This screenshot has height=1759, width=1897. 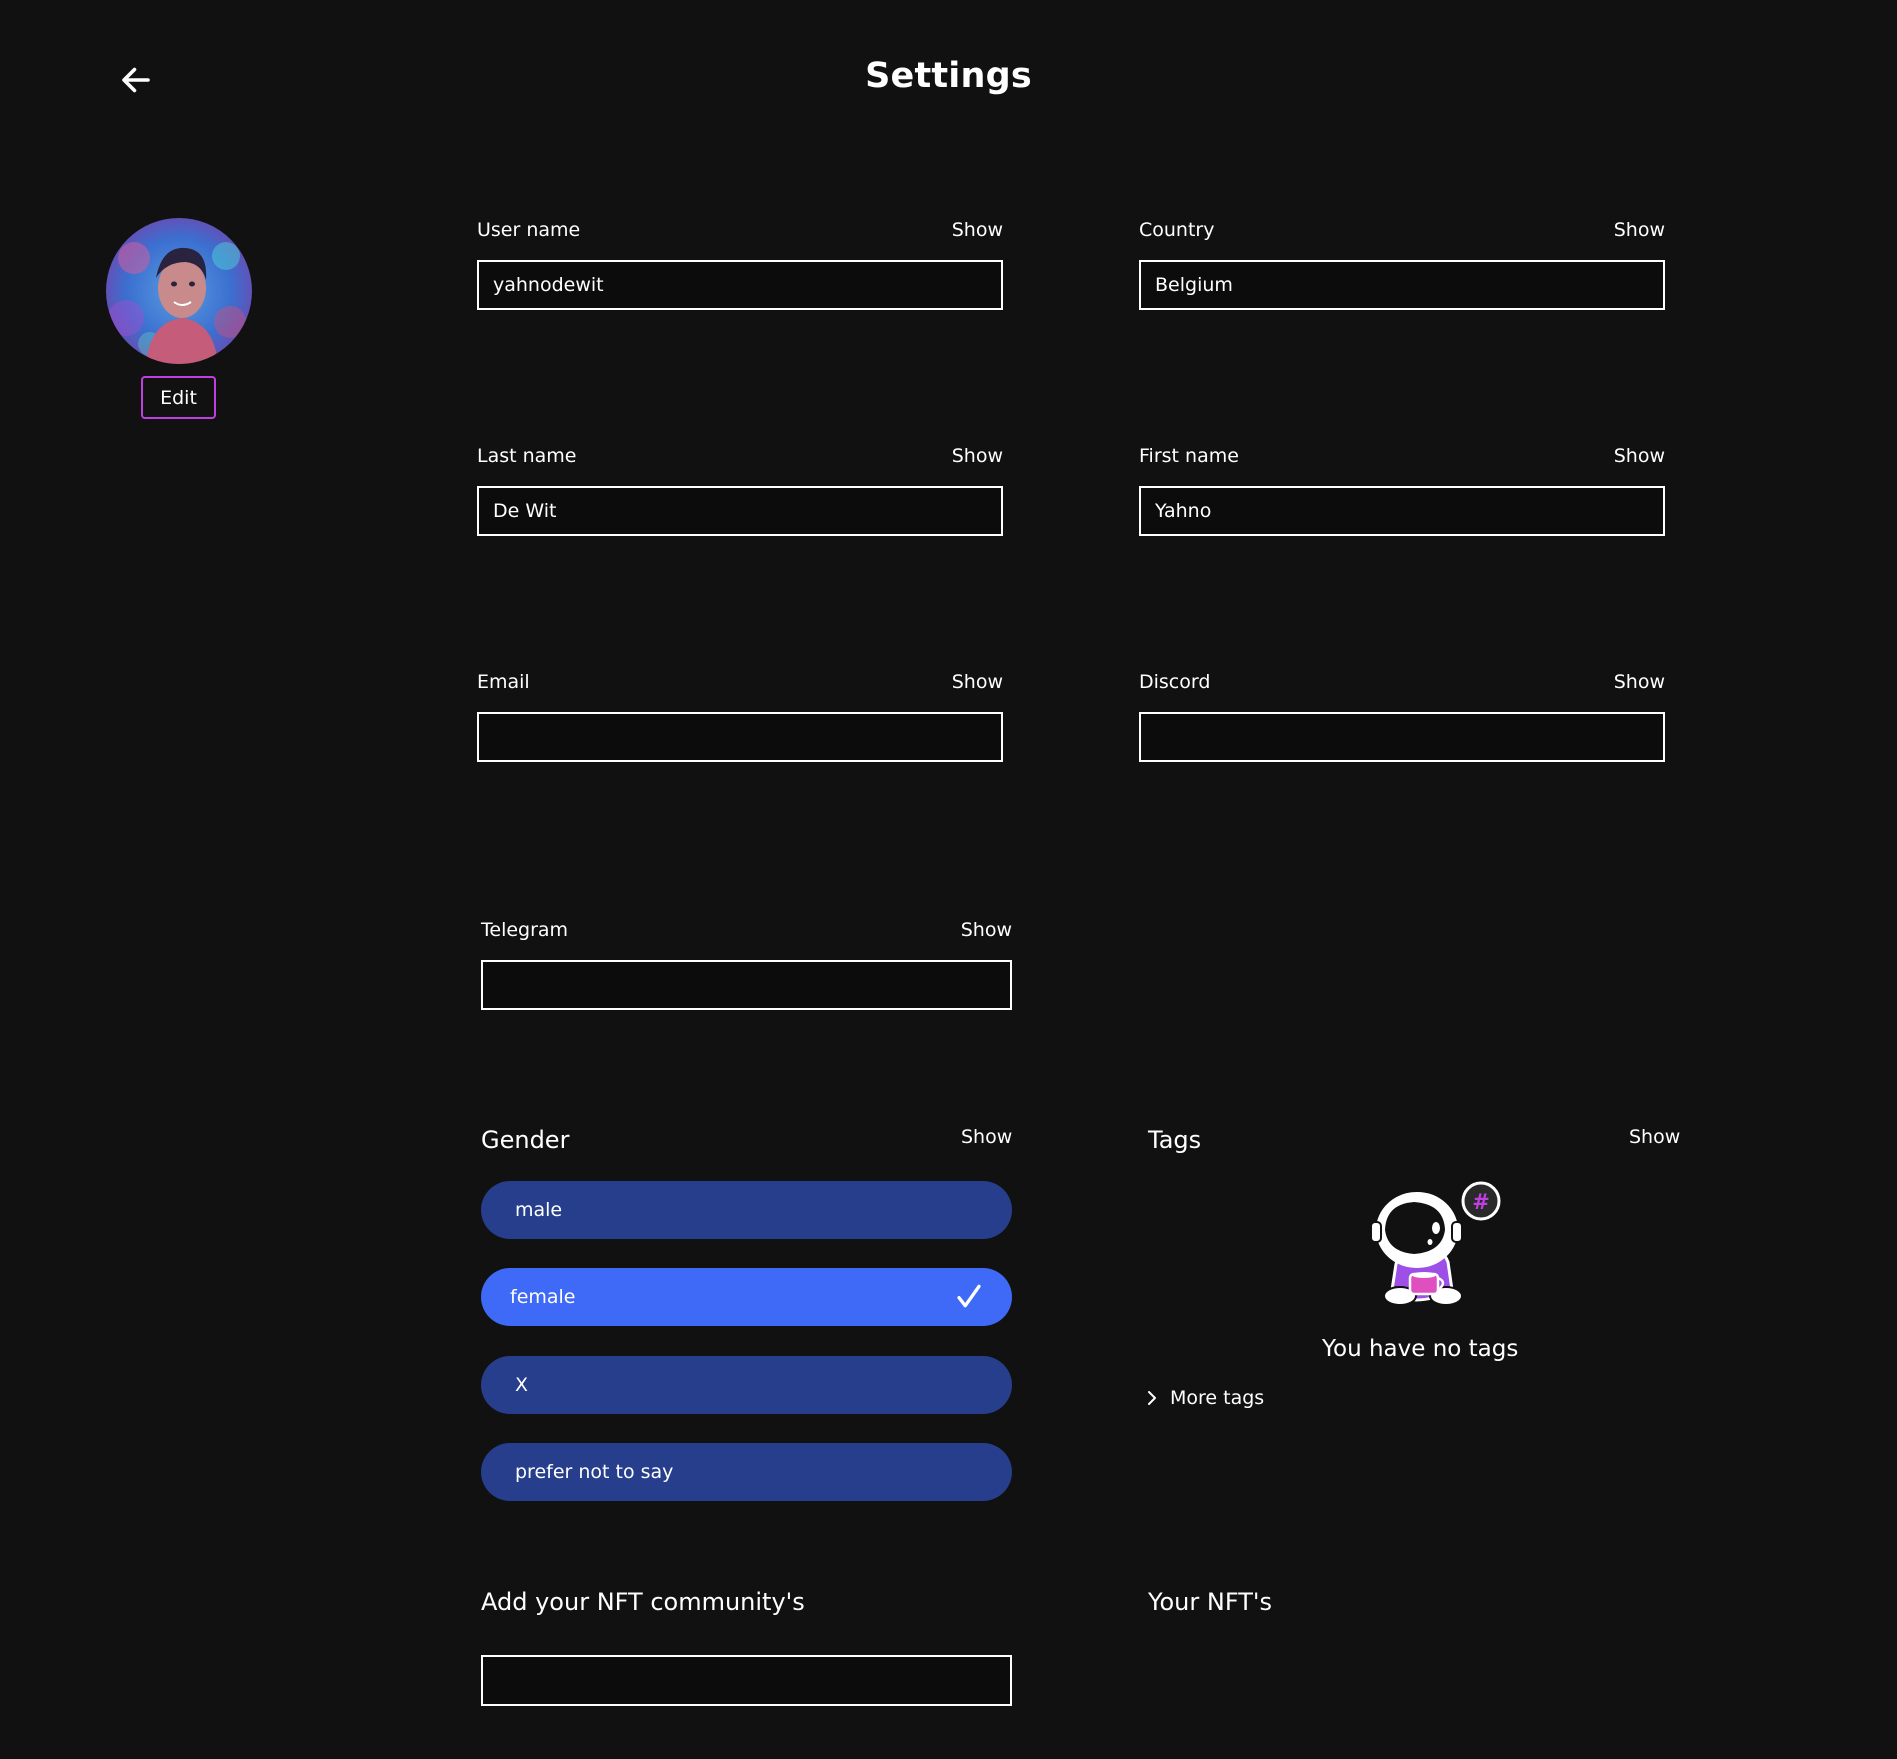 I want to click on field-country: Country Show, so click(x=1402, y=264).